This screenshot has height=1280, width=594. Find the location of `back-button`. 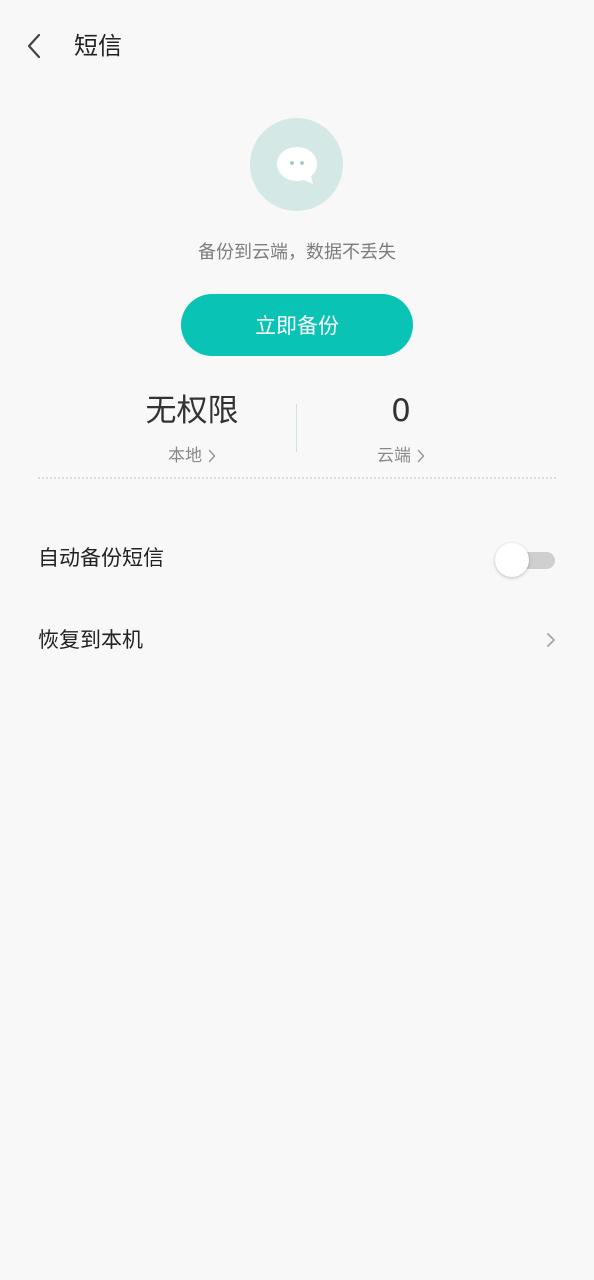

back-button is located at coordinates (34, 46).